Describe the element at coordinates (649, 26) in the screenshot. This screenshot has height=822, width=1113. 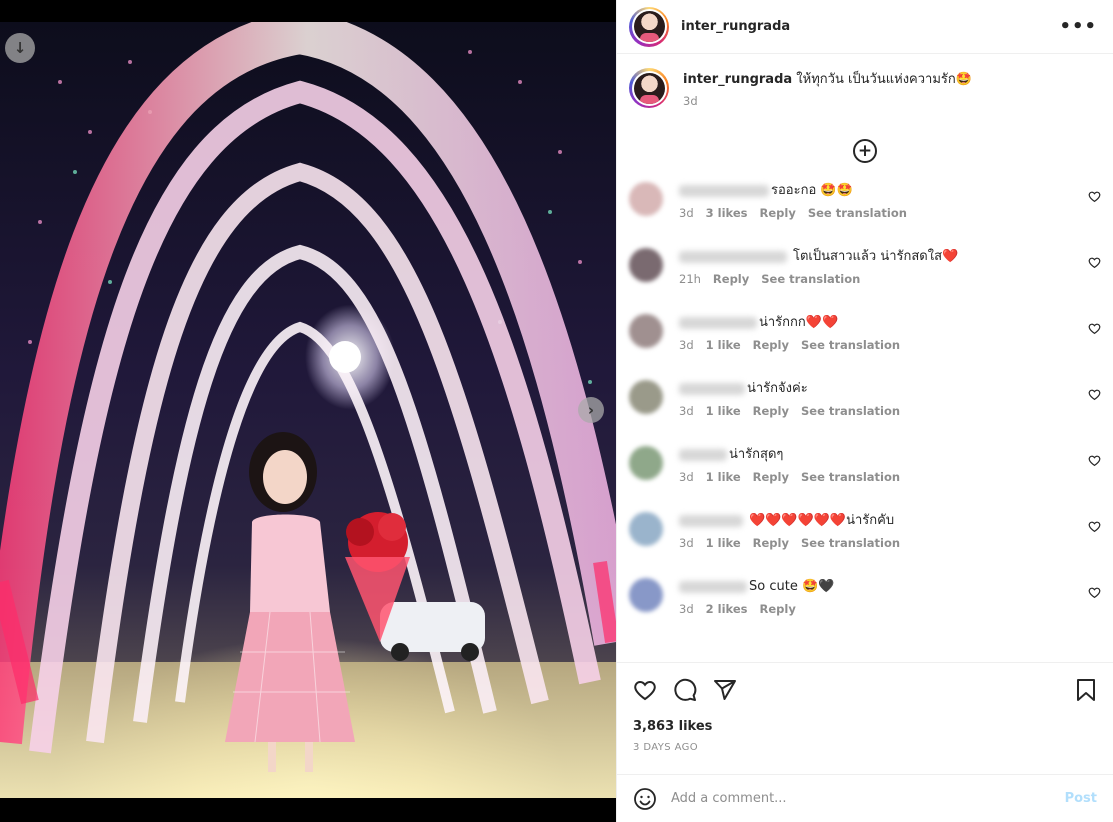
I see `avatar` at that location.